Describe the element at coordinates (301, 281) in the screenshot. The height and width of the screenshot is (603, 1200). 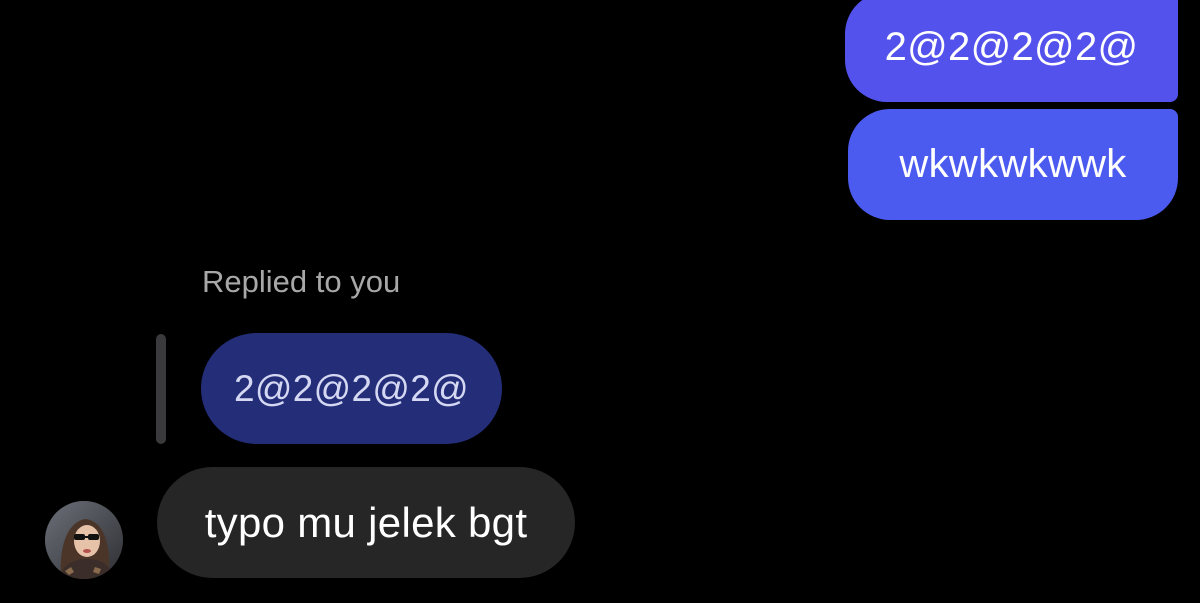
I see `reply-context-label: Replied to you` at that location.